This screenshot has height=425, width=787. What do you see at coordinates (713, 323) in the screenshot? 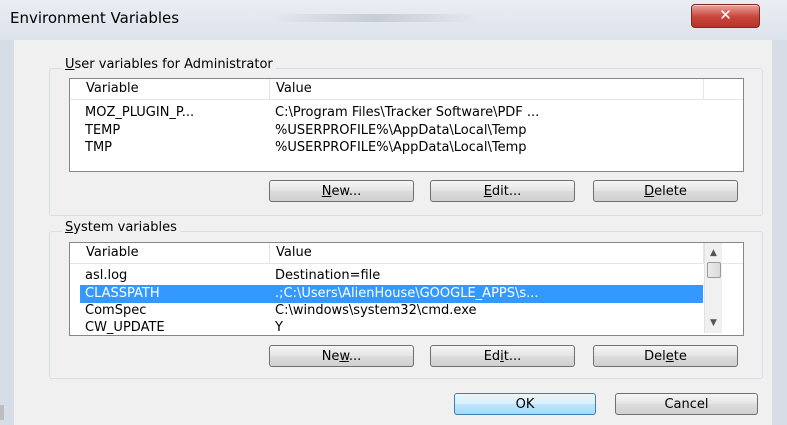
I see `scroll-down-icon: ▼` at bounding box center [713, 323].